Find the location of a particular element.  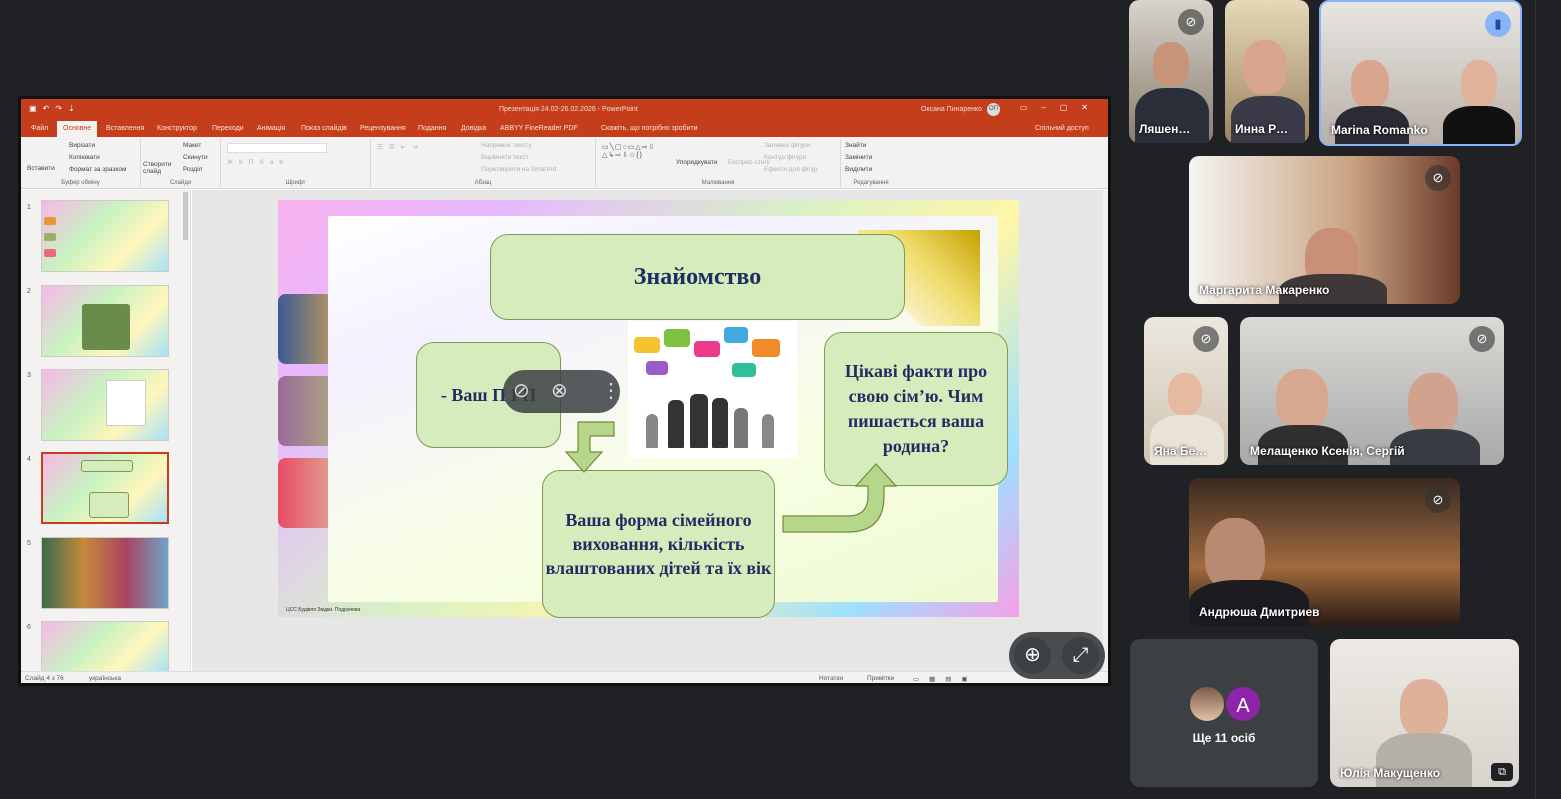

tab-abbyy: ABBYY FineReader PDF is located at coordinates (539, 128).